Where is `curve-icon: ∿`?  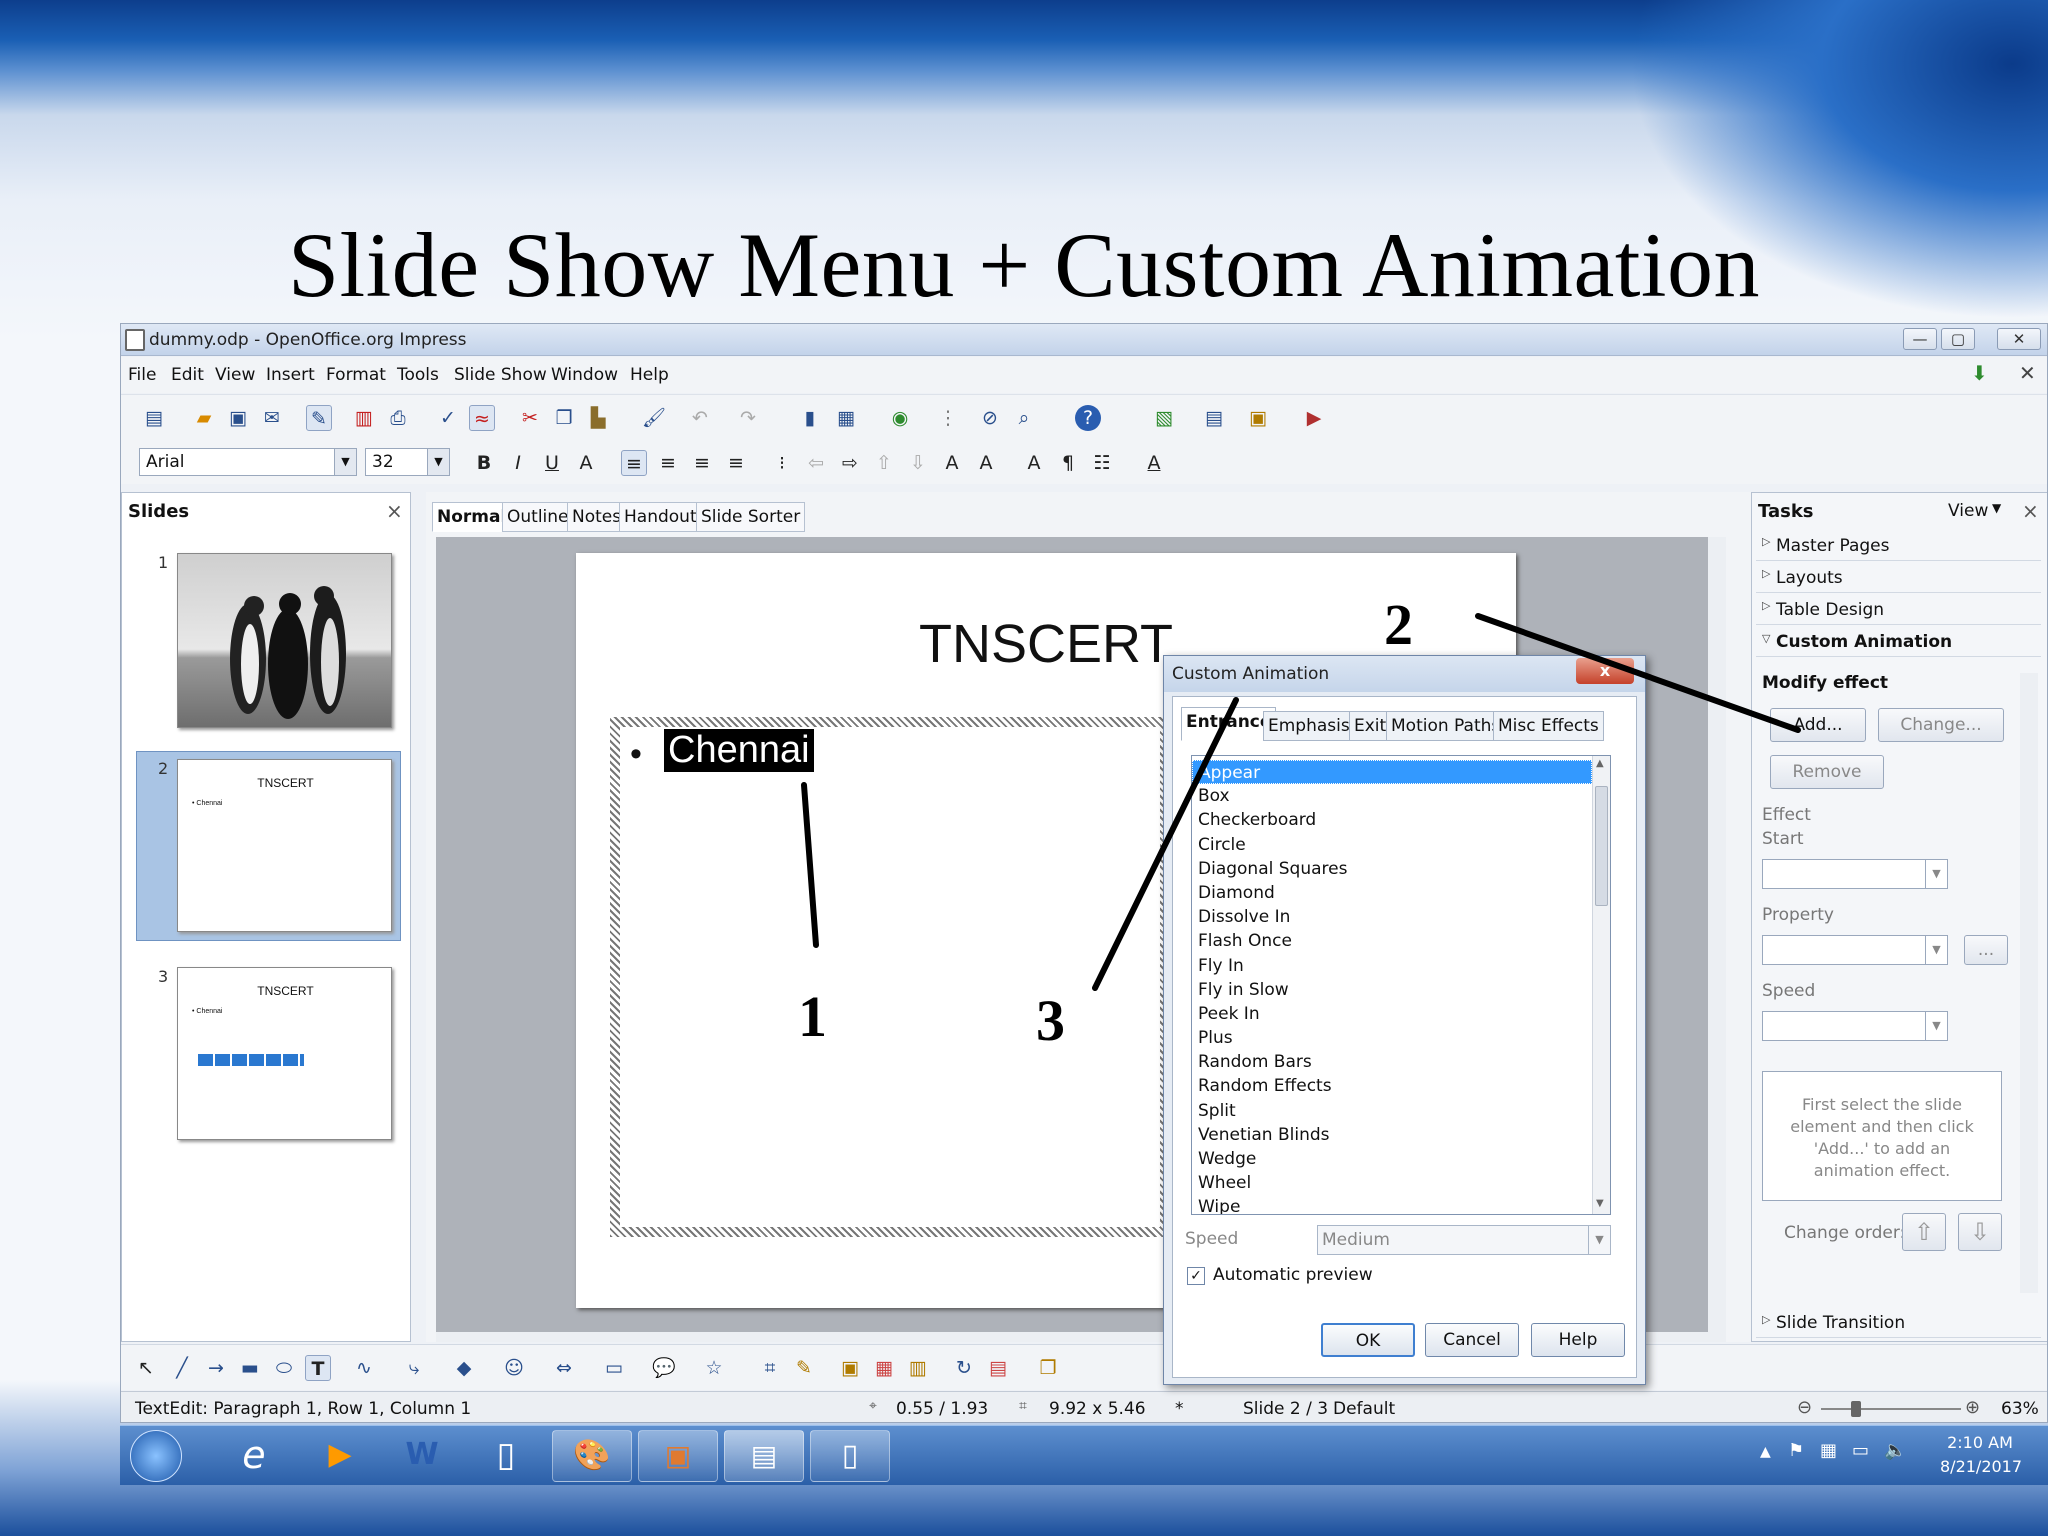
curve-icon: ∿ is located at coordinates (364, 1368).